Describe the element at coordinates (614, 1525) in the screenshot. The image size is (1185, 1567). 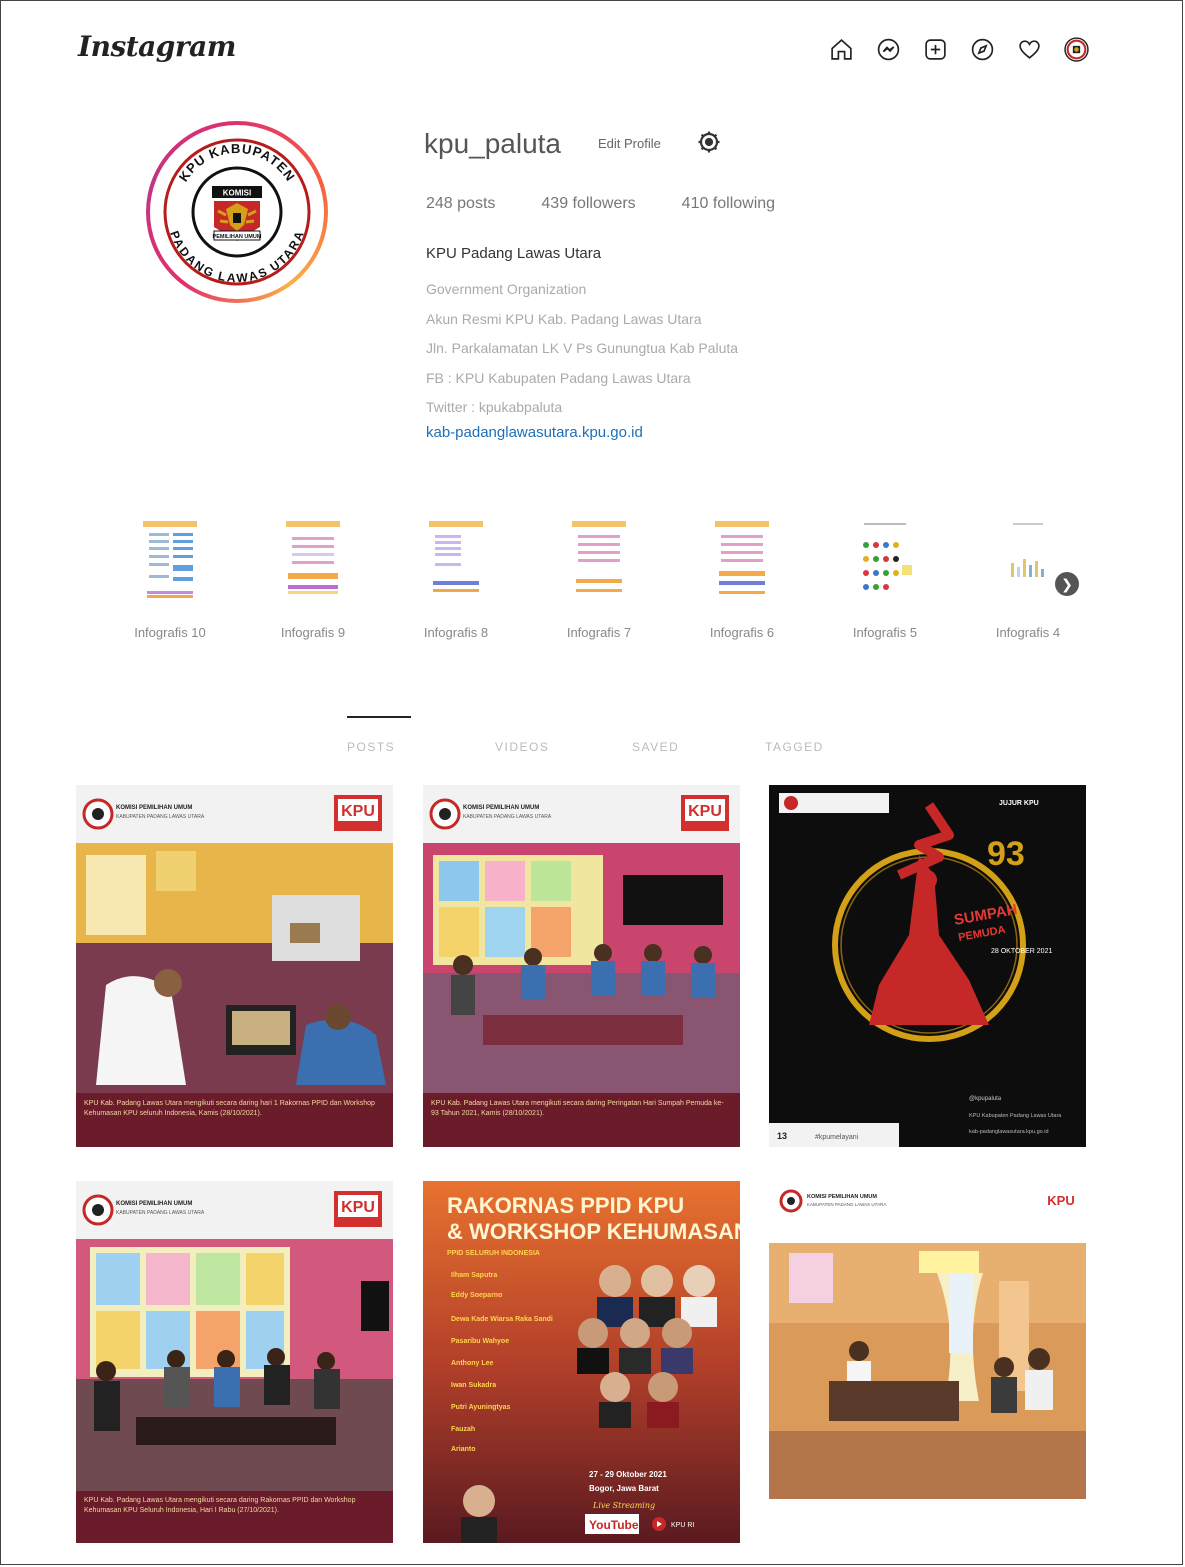
I see `youtube-logo: YouTube` at that location.